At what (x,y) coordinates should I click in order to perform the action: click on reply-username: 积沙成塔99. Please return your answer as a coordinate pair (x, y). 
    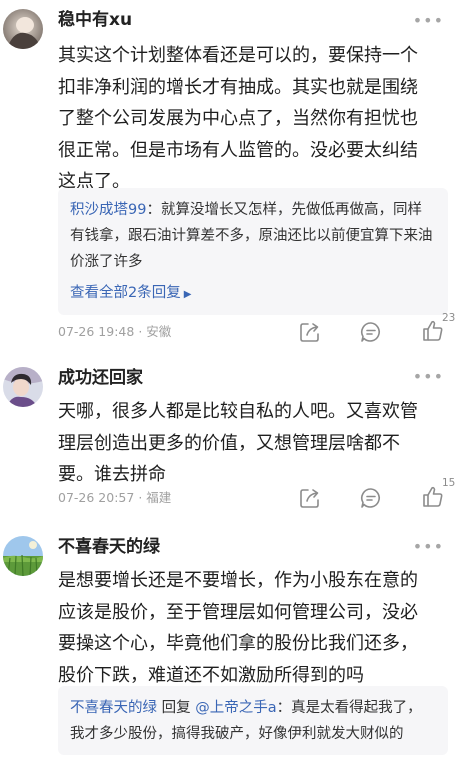
    Looking at the image, I should click on (108, 210).